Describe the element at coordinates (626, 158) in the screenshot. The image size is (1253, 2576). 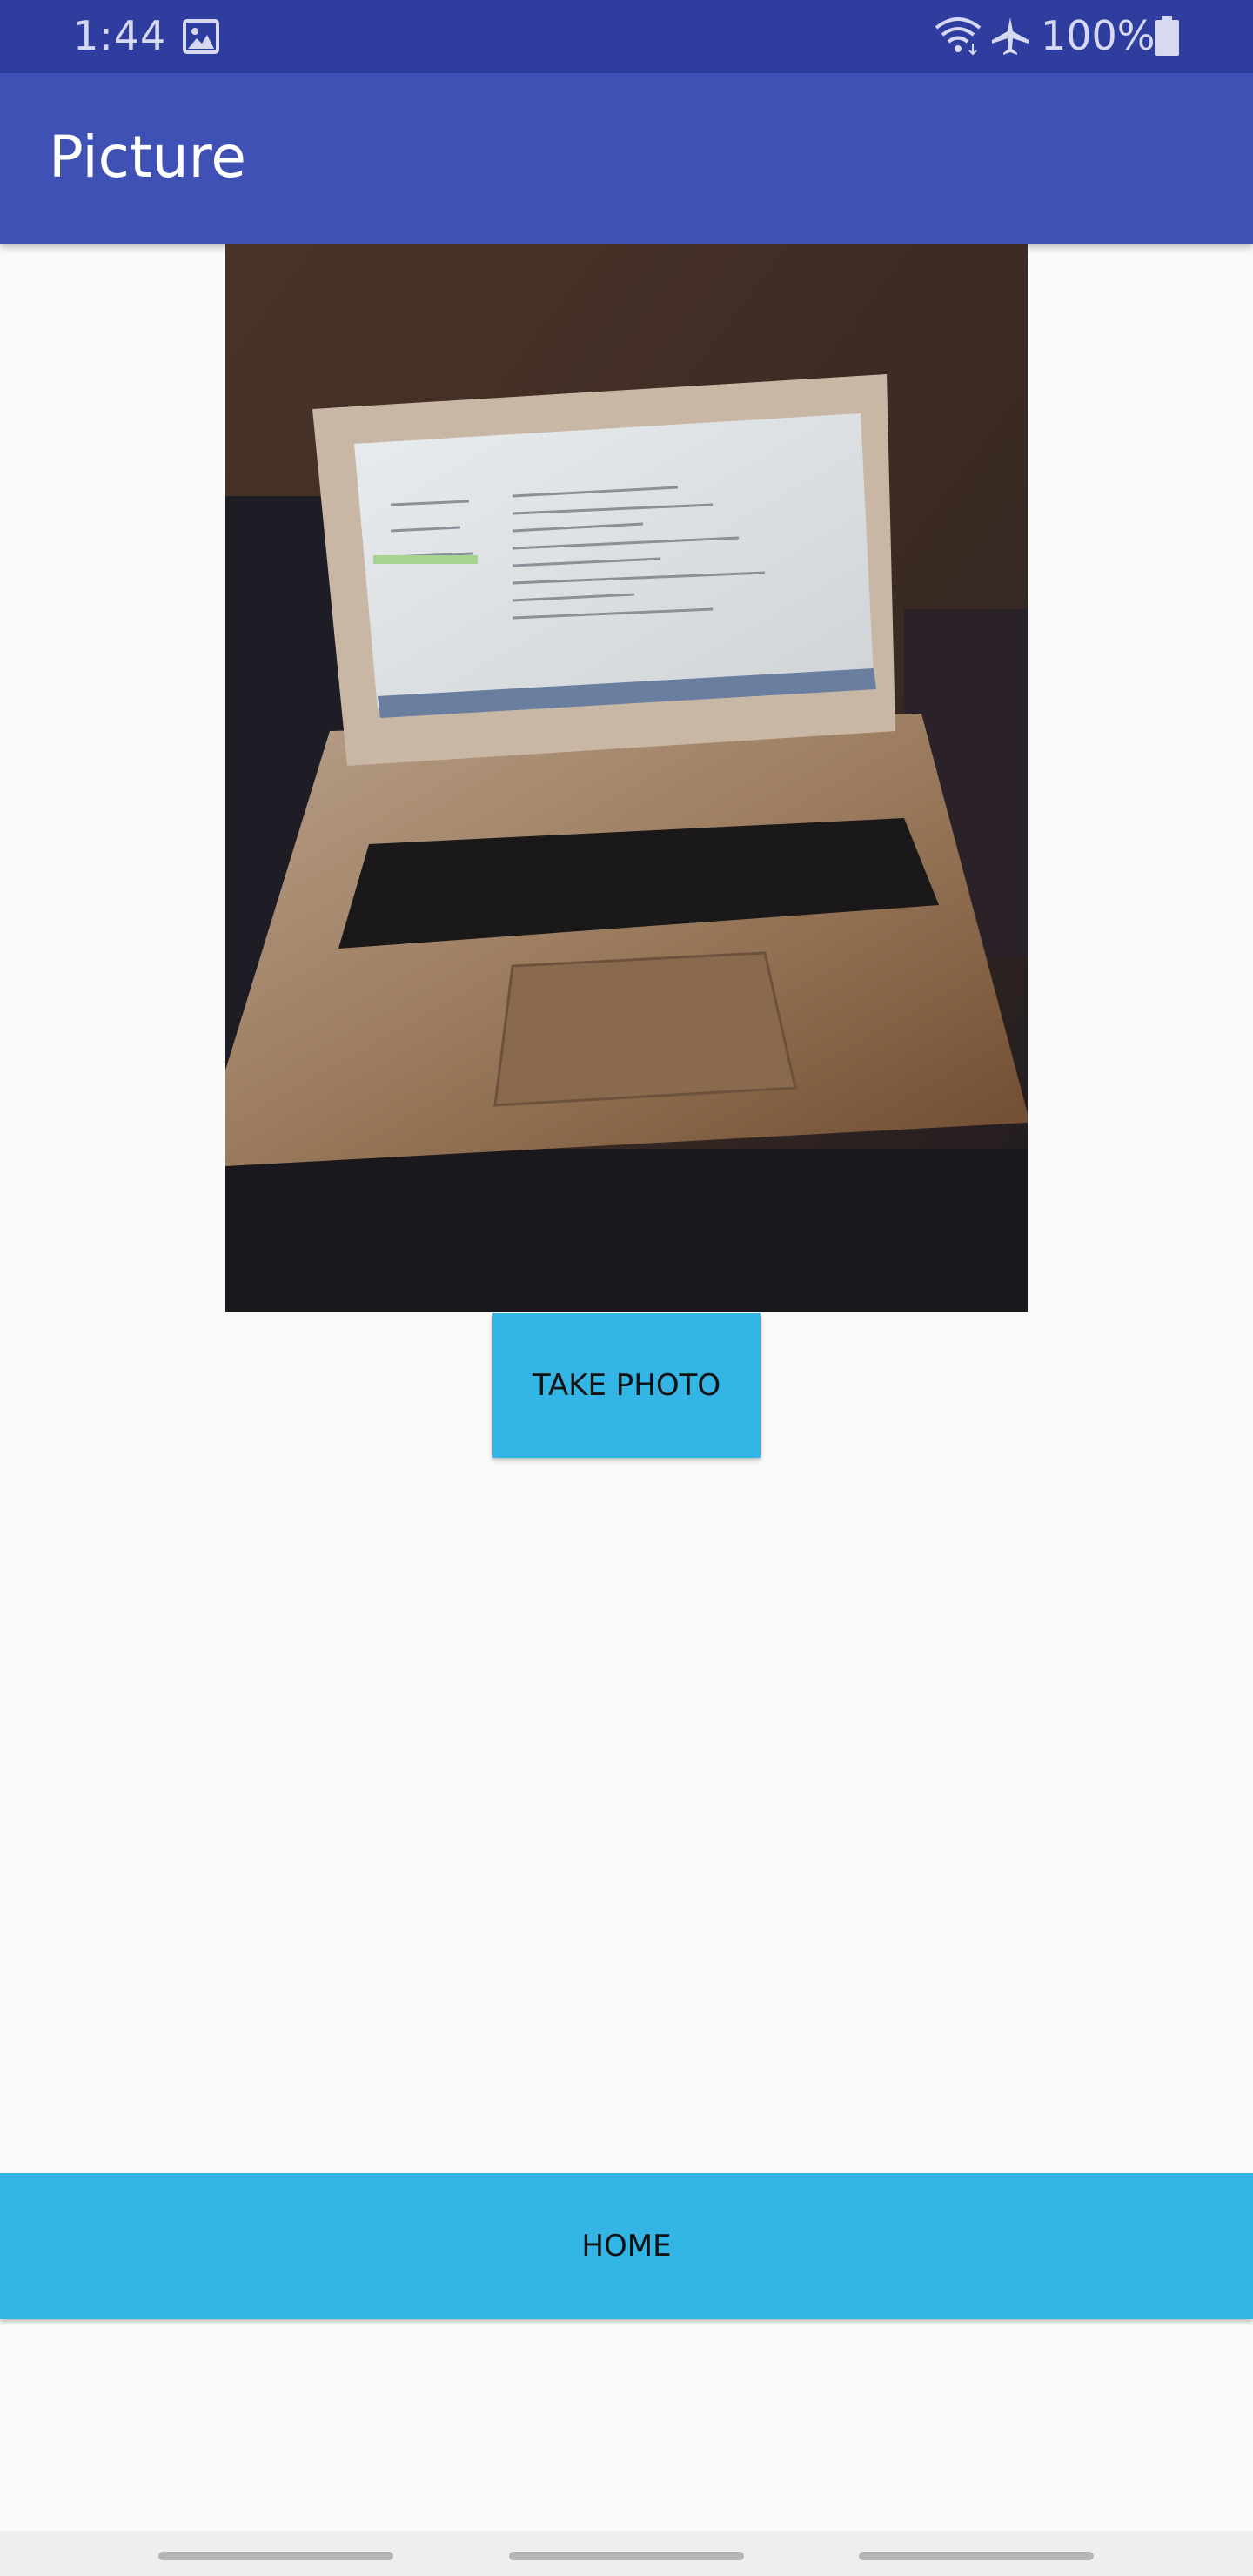
I see `app-bar: Picture` at that location.